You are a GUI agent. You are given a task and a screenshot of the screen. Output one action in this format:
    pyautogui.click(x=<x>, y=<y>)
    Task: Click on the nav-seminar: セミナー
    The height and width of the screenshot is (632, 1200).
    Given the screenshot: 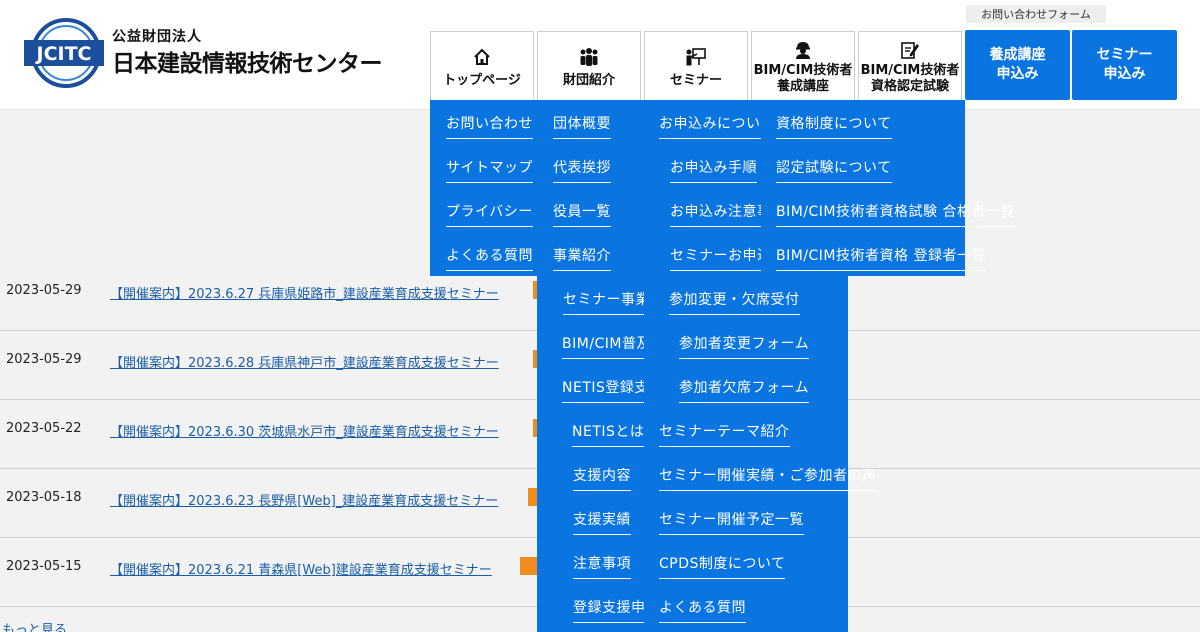 What is the action you would take?
    pyautogui.click(x=696, y=66)
    